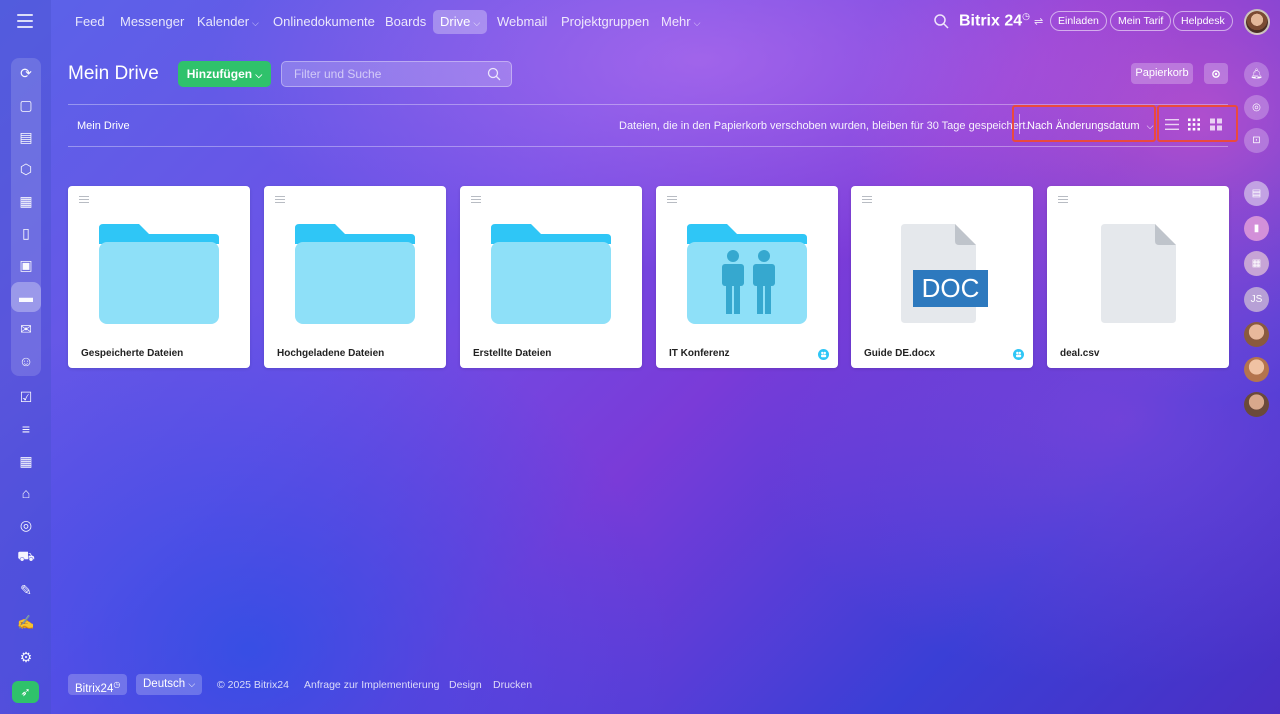  I want to click on sidebar-item-pages: ▯, so click(26, 233).